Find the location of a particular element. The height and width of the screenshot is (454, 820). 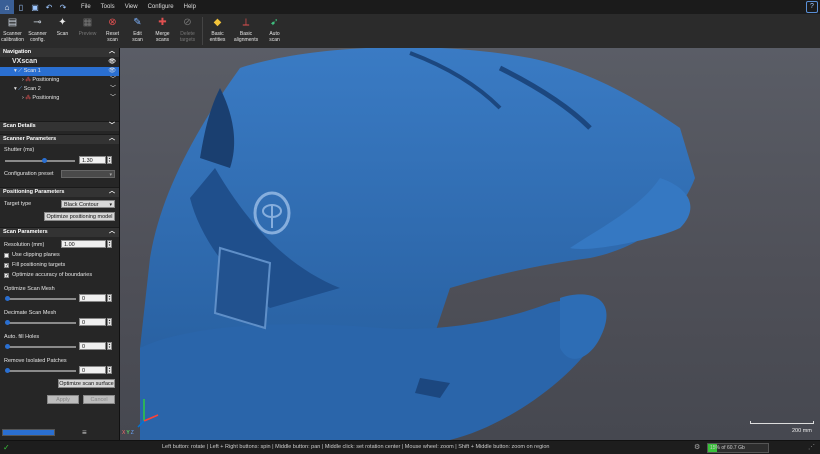

shutter-slider-knob is located at coordinates (44, 160).